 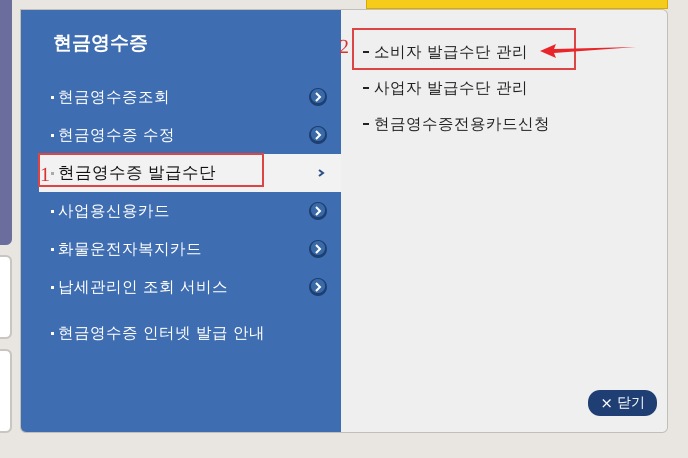 I want to click on submenu-item: 사업자 발급수단 관리, so click(x=510, y=88).